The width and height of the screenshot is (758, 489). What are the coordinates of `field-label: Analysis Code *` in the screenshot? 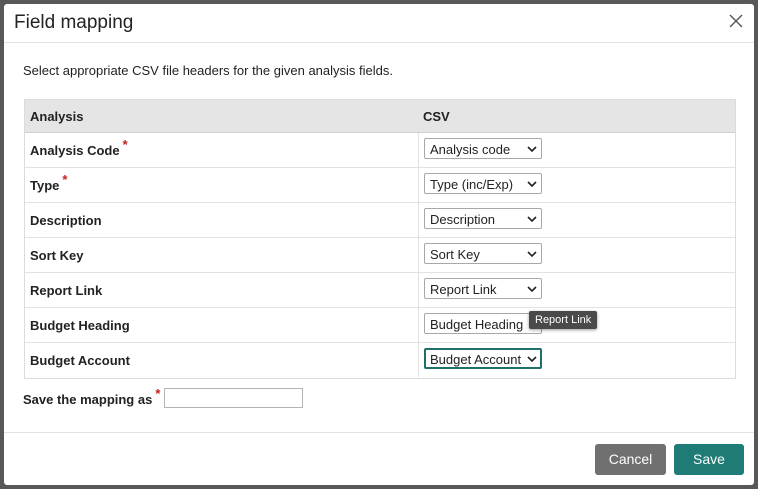 It's located at (79, 147).